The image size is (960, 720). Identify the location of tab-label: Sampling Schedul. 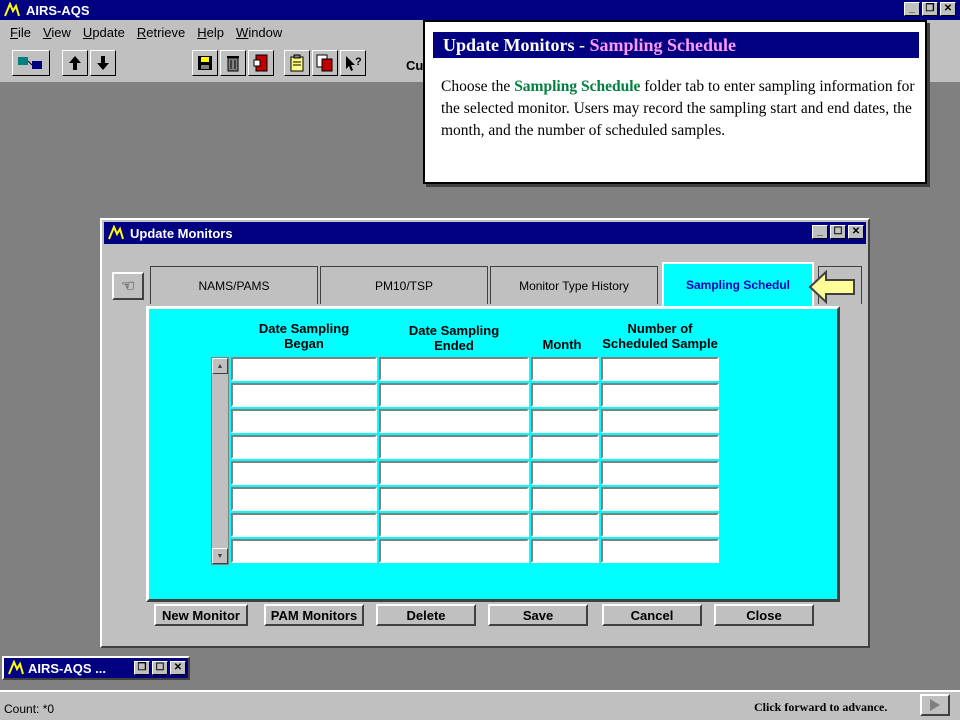
(737, 285).